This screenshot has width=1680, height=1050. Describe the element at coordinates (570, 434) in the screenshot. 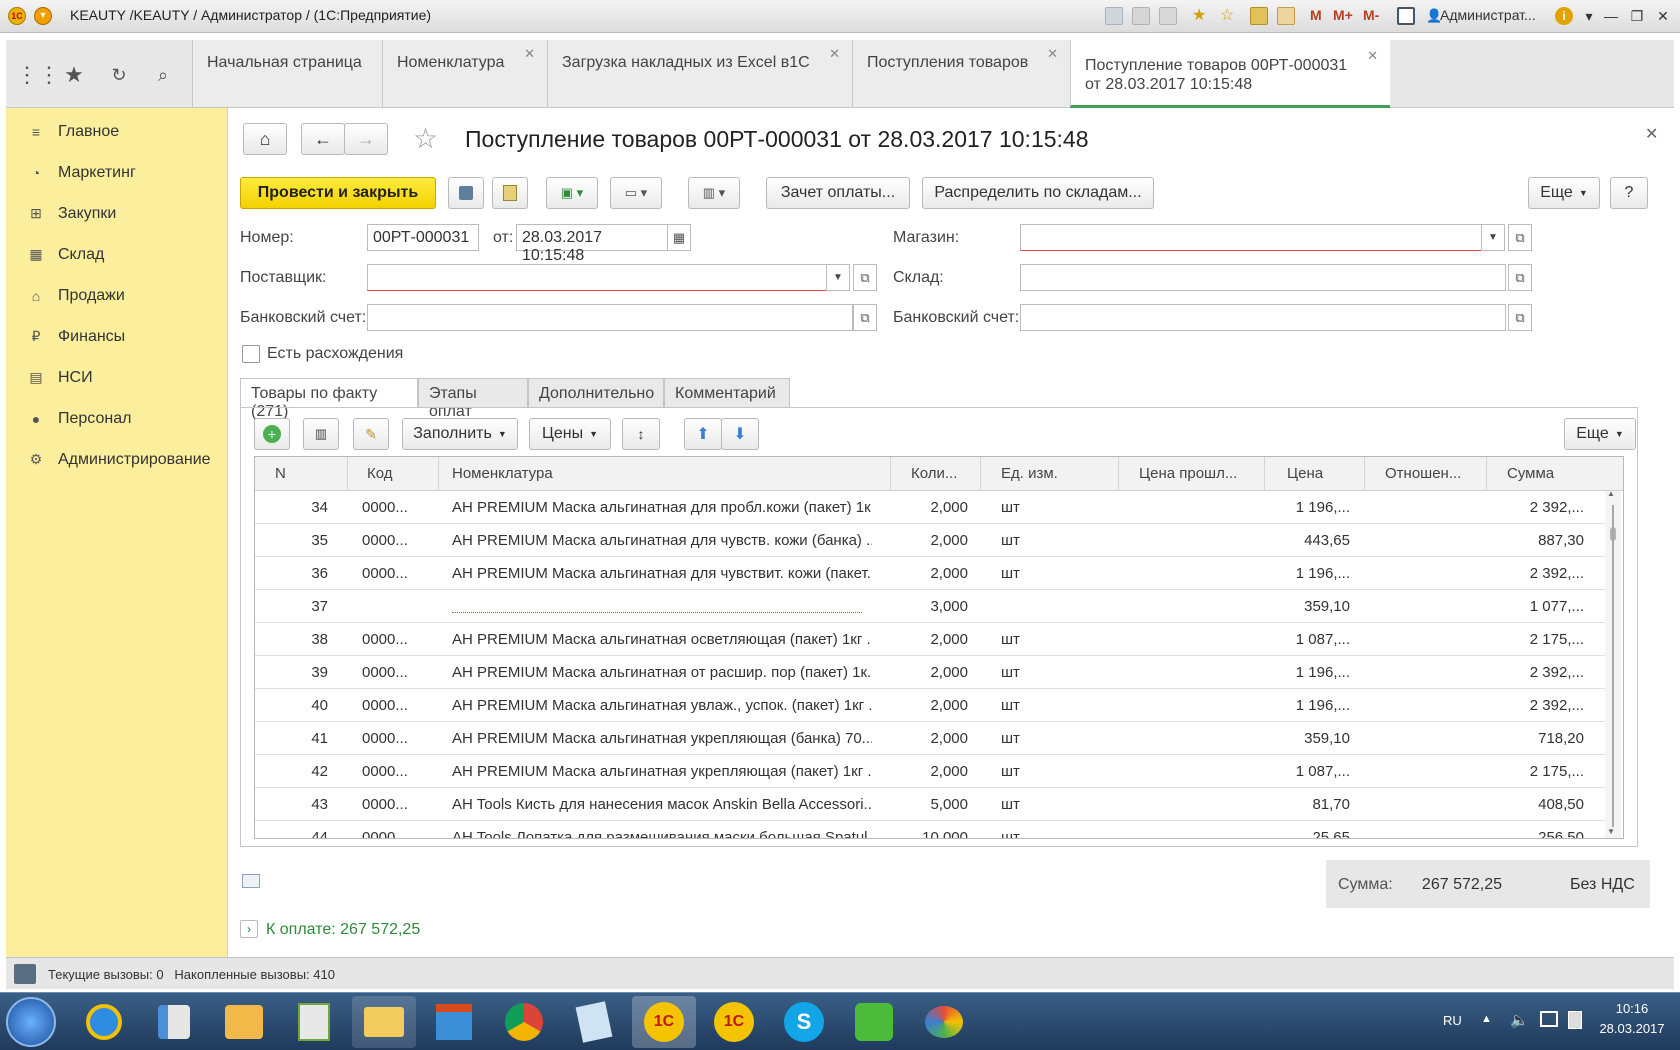

I see `prices-button: Цены ▼` at that location.